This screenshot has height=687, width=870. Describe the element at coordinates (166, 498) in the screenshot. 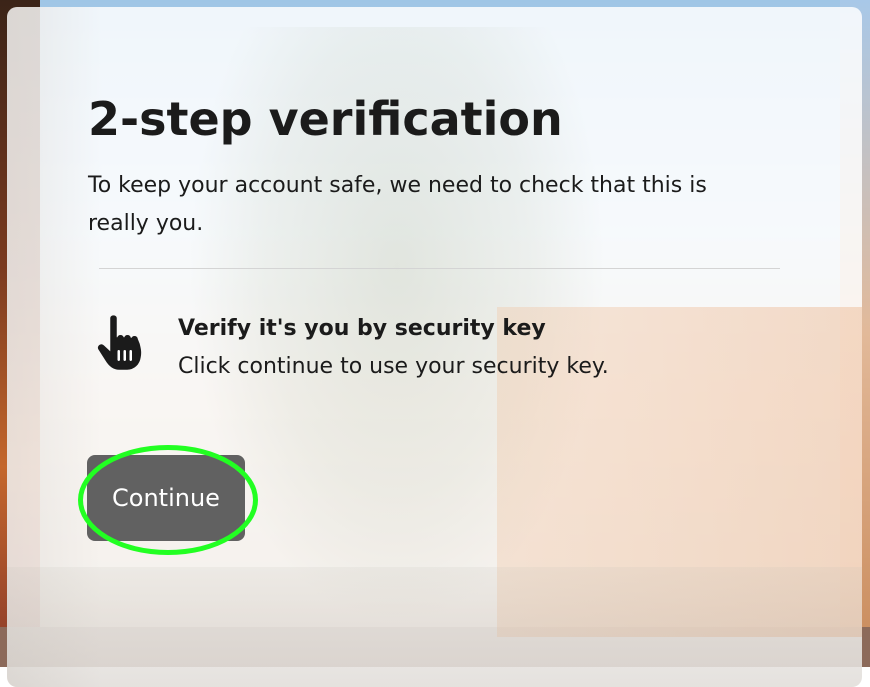

I see `continue-button: Continue` at that location.